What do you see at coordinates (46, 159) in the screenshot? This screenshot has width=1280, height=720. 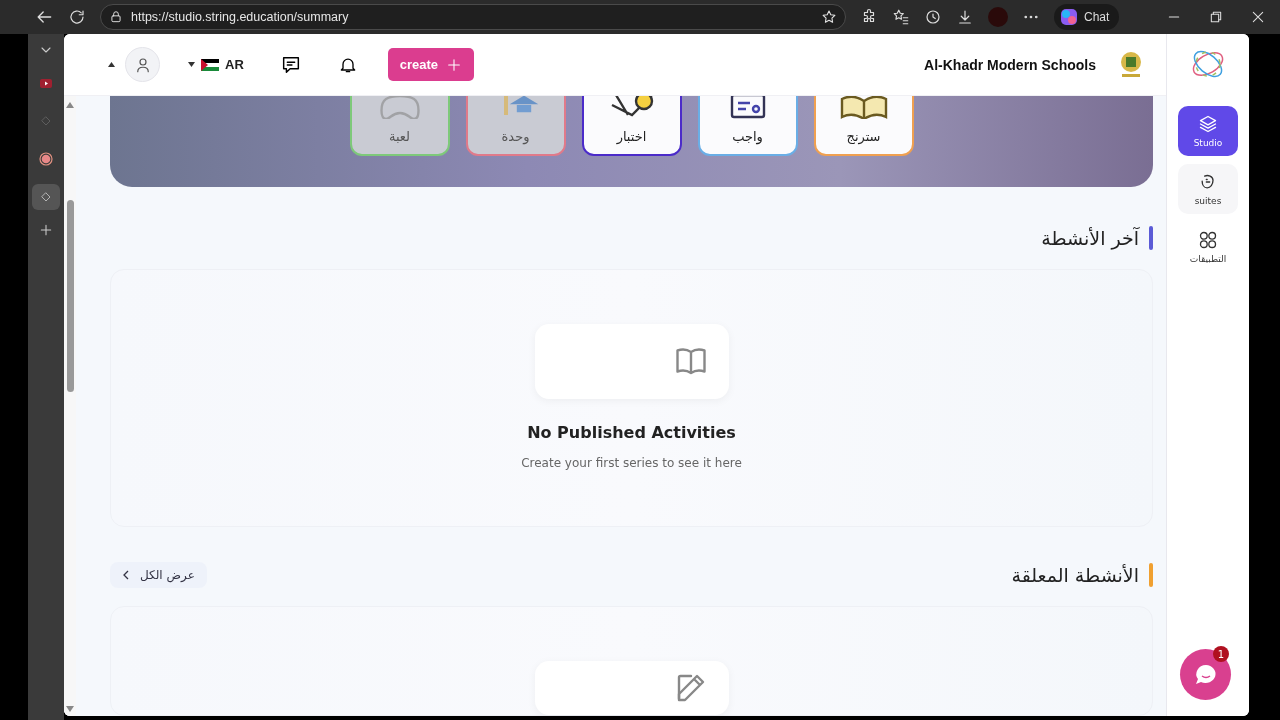 I see `record-tab-icon` at bounding box center [46, 159].